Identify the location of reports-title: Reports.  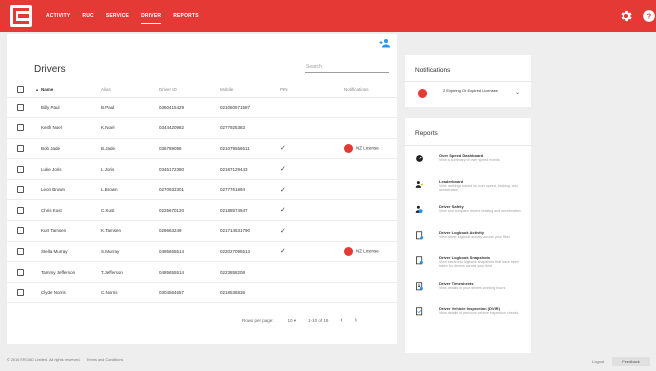
(426, 133).